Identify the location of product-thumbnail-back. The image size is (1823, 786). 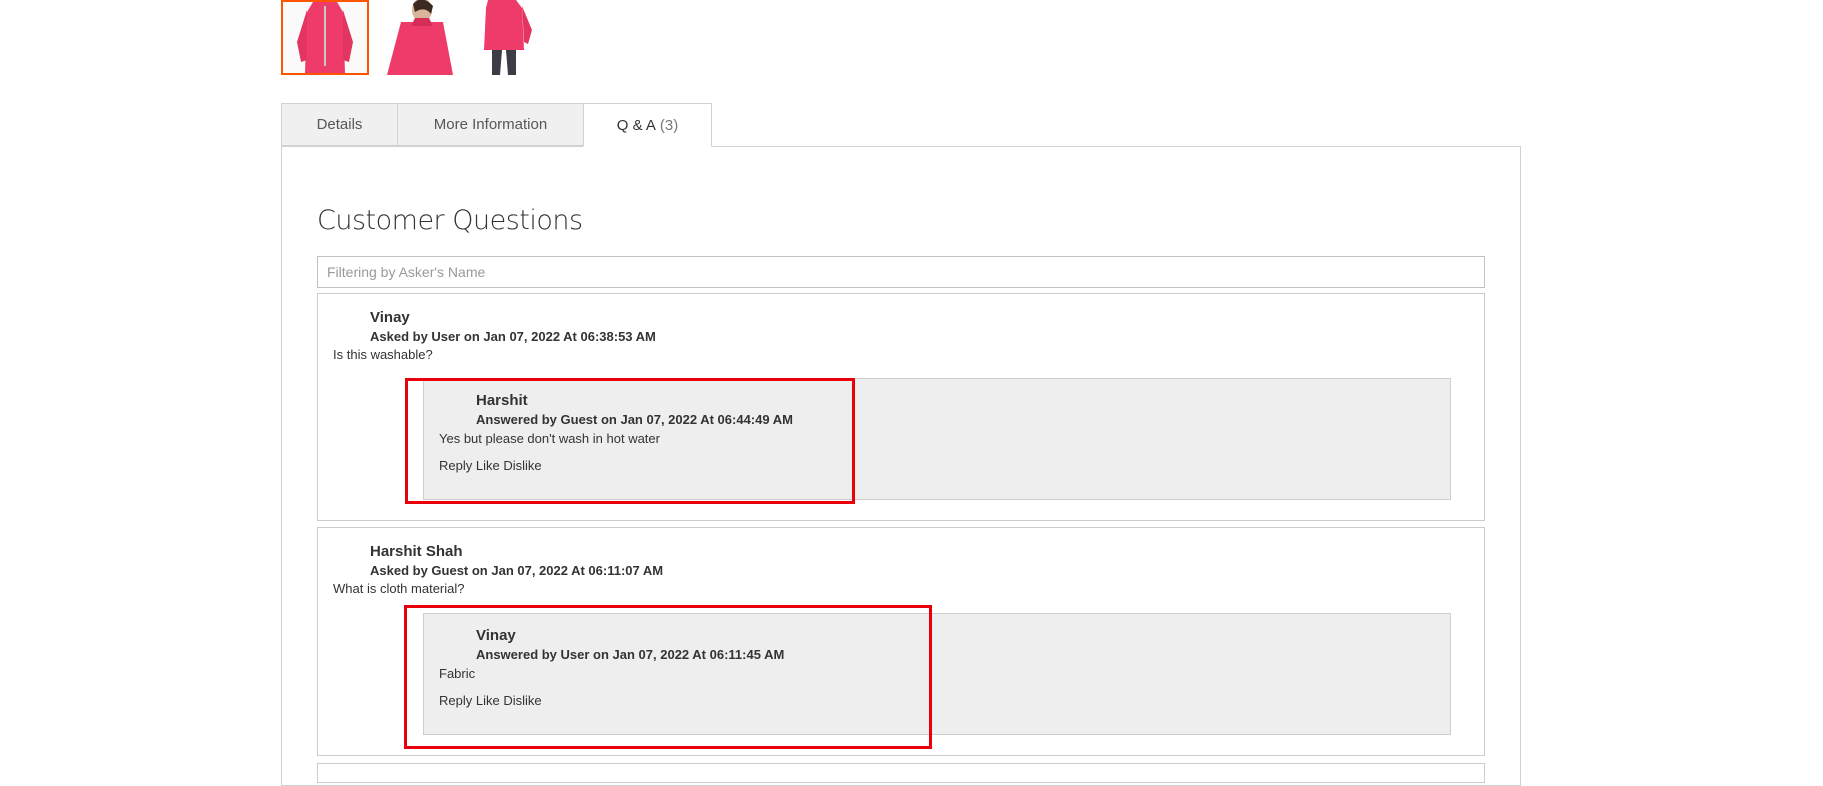
(505, 37).